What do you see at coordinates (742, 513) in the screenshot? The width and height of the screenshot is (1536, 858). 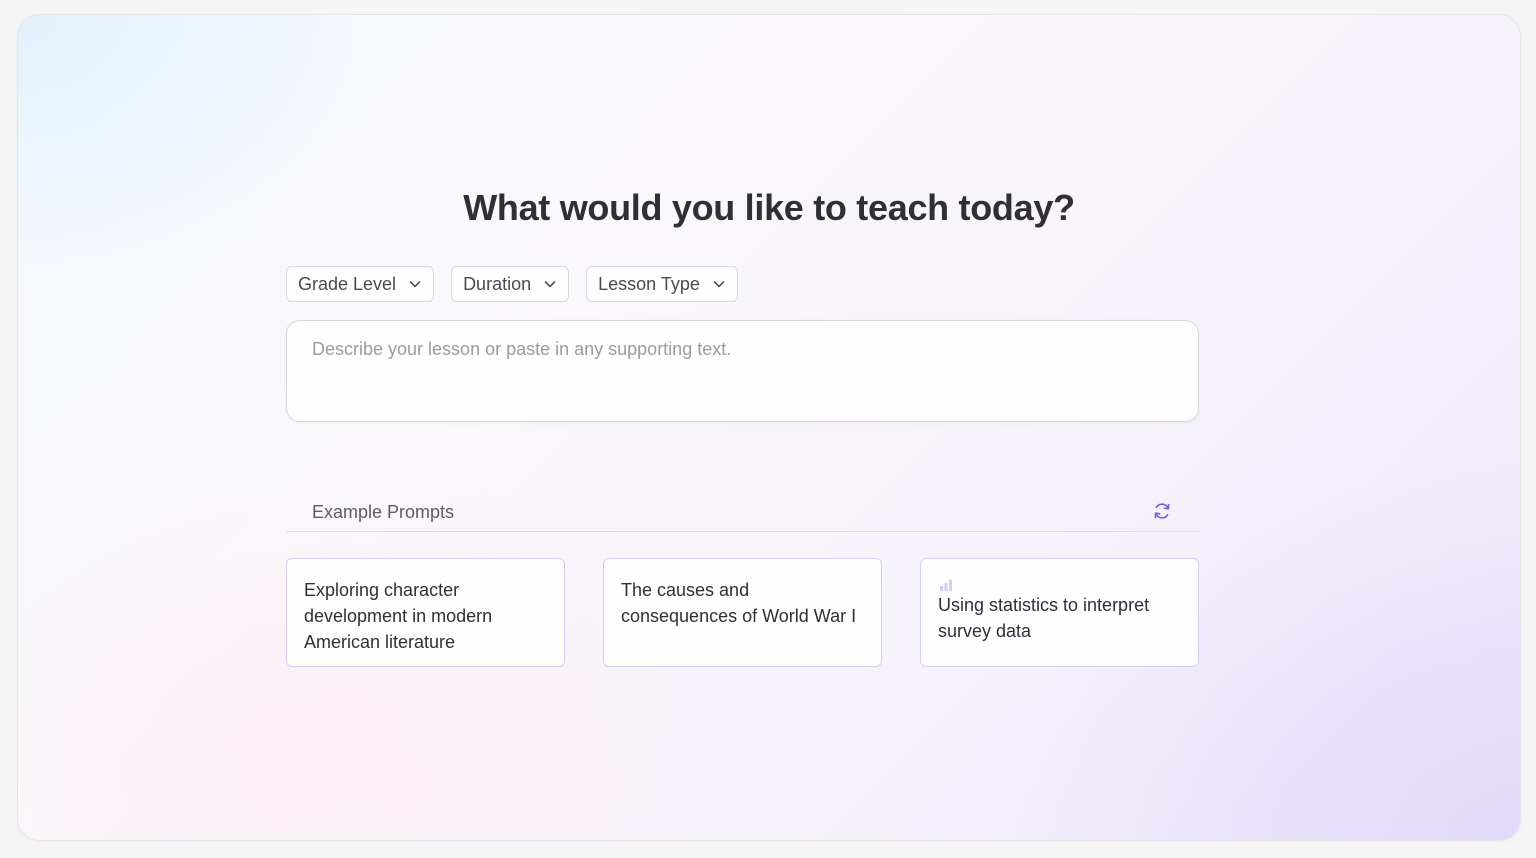 I see `example-prompts-header: Example Prompts` at bounding box center [742, 513].